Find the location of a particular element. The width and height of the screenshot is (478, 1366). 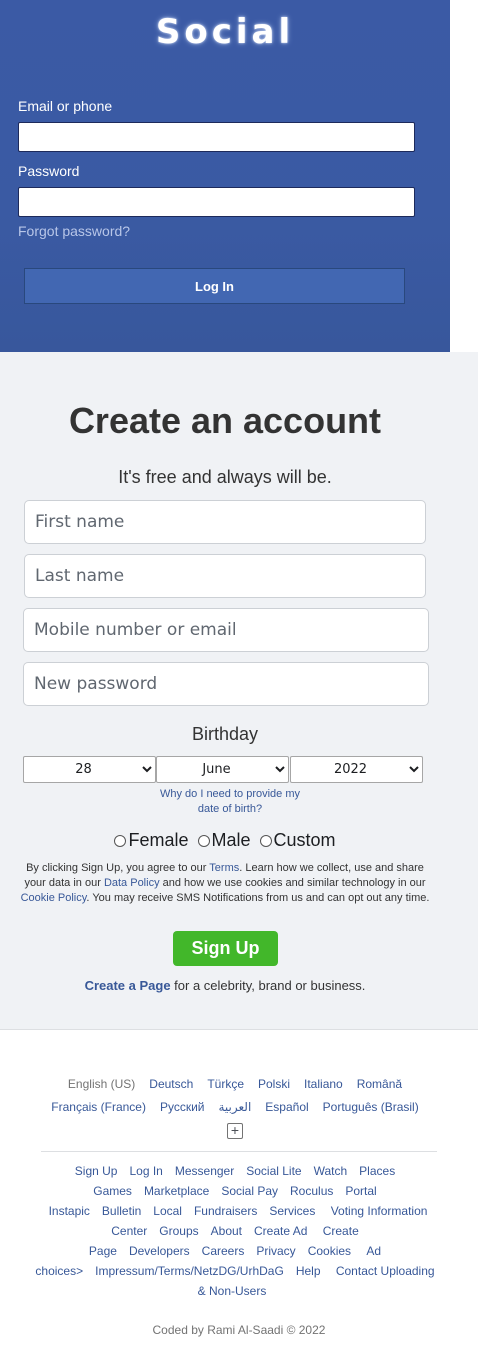

mobile-or-email-input is located at coordinates (226, 630).